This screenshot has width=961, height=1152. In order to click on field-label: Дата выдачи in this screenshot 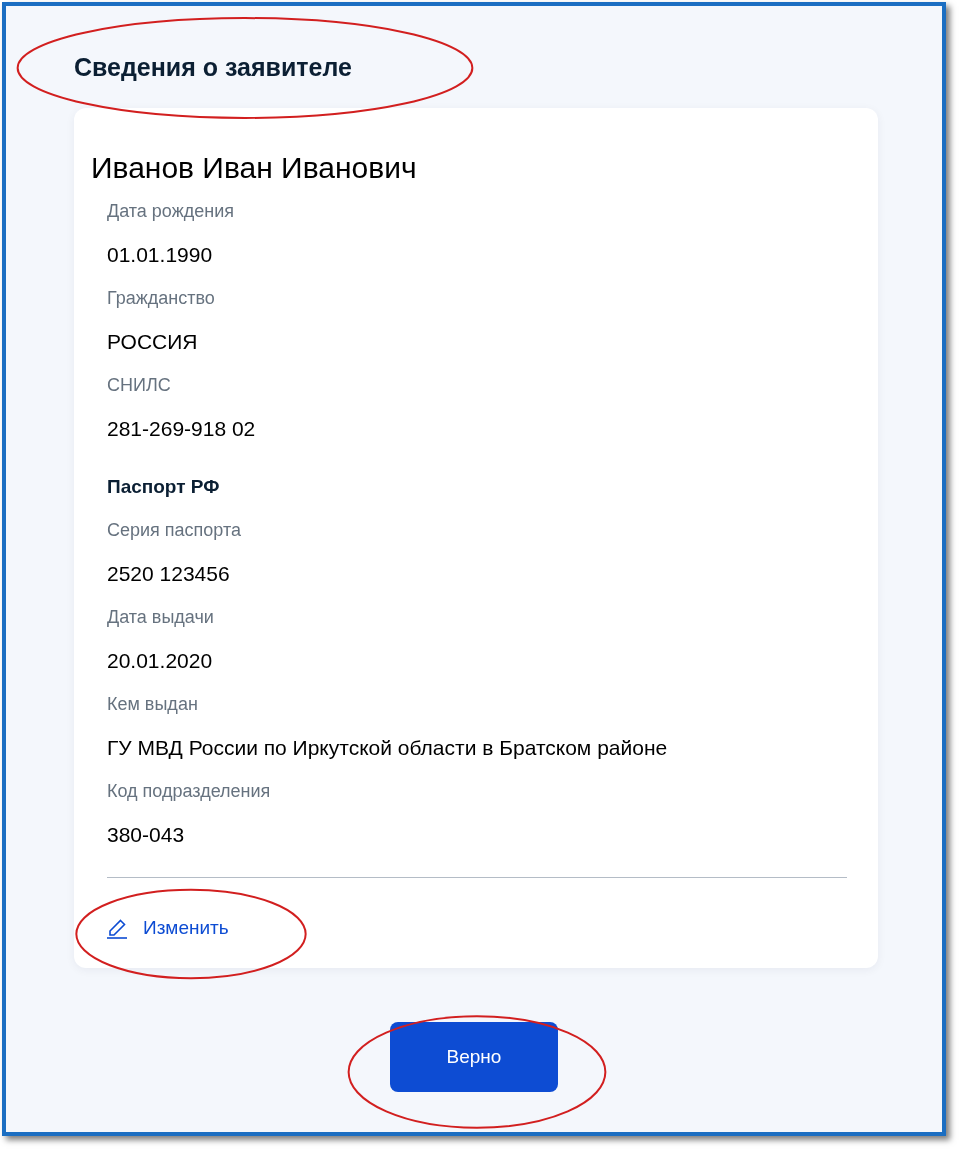, I will do `click(161, 617)`.